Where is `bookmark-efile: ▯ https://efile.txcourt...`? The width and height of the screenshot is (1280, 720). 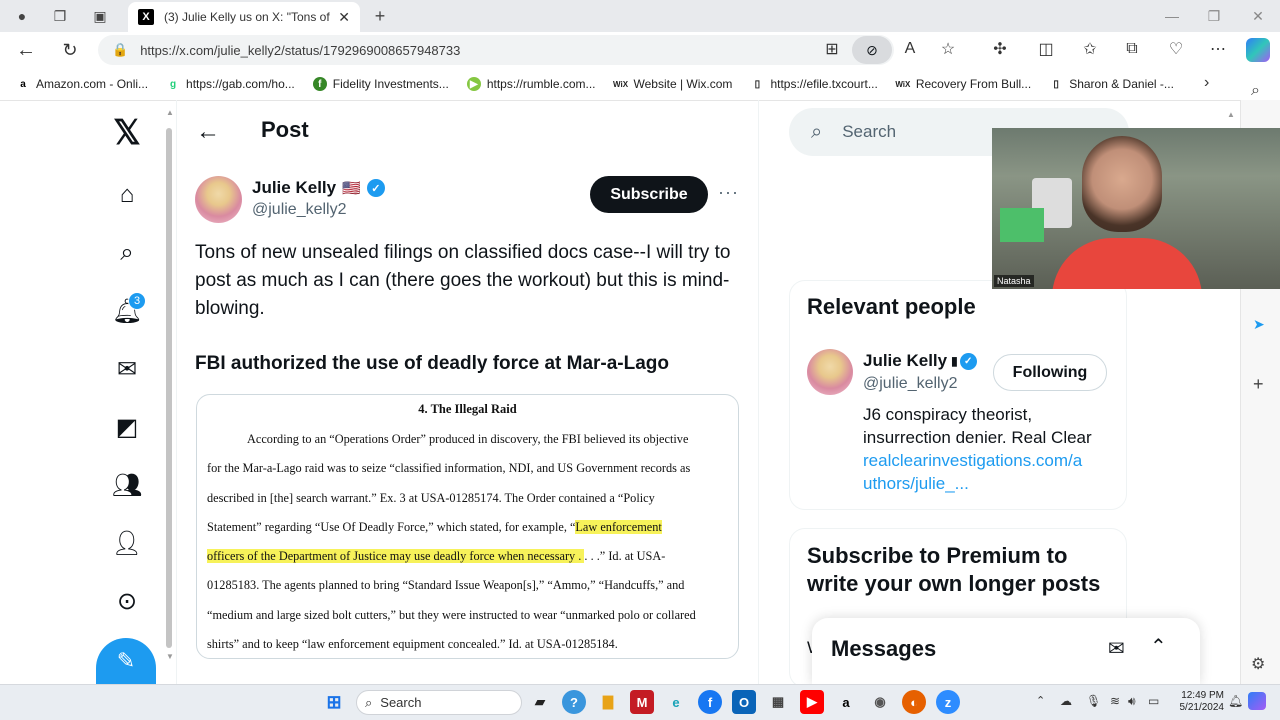 bookmark-efile: ▯ https://efile.txcourt... is located at coordinates (814, 84).